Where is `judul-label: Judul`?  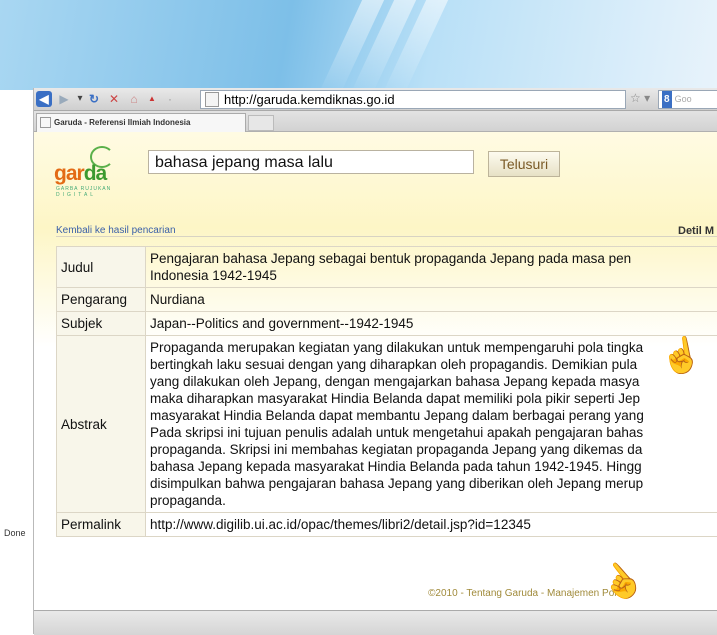 judul-label: Judul is located at coordinates (101, 267).